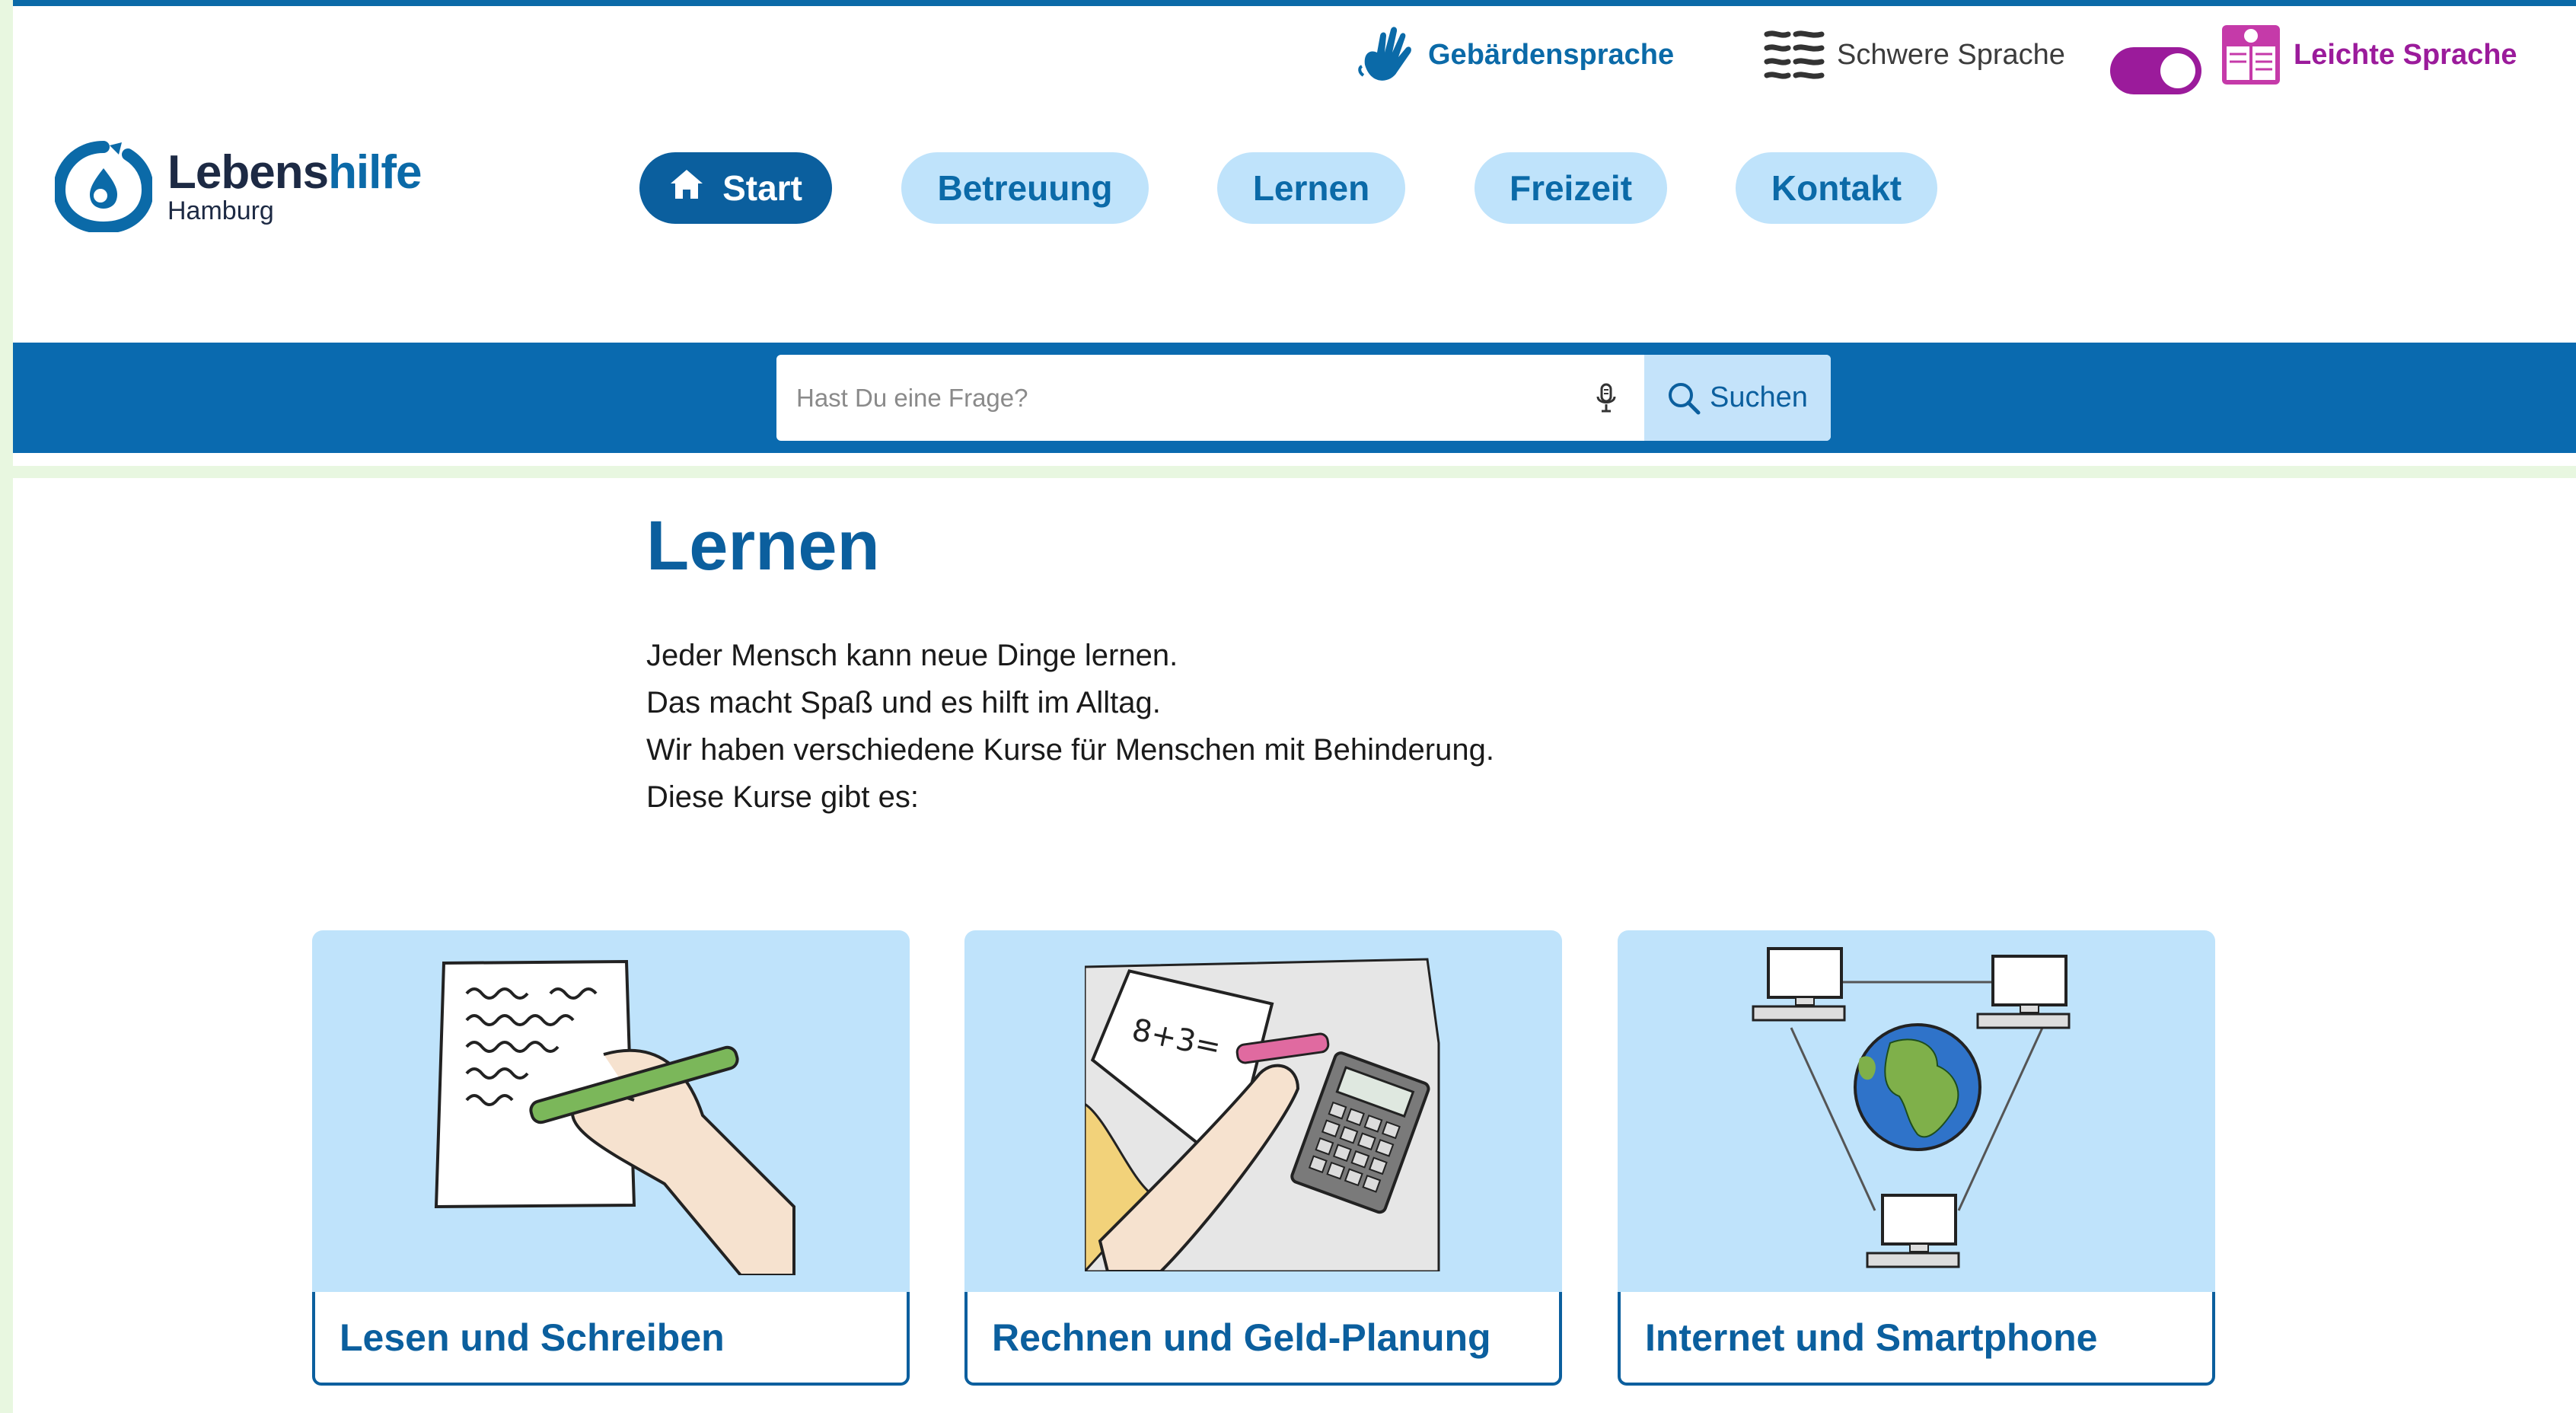  I want to click on search-button-label: Suchen, so click(1759, 397).